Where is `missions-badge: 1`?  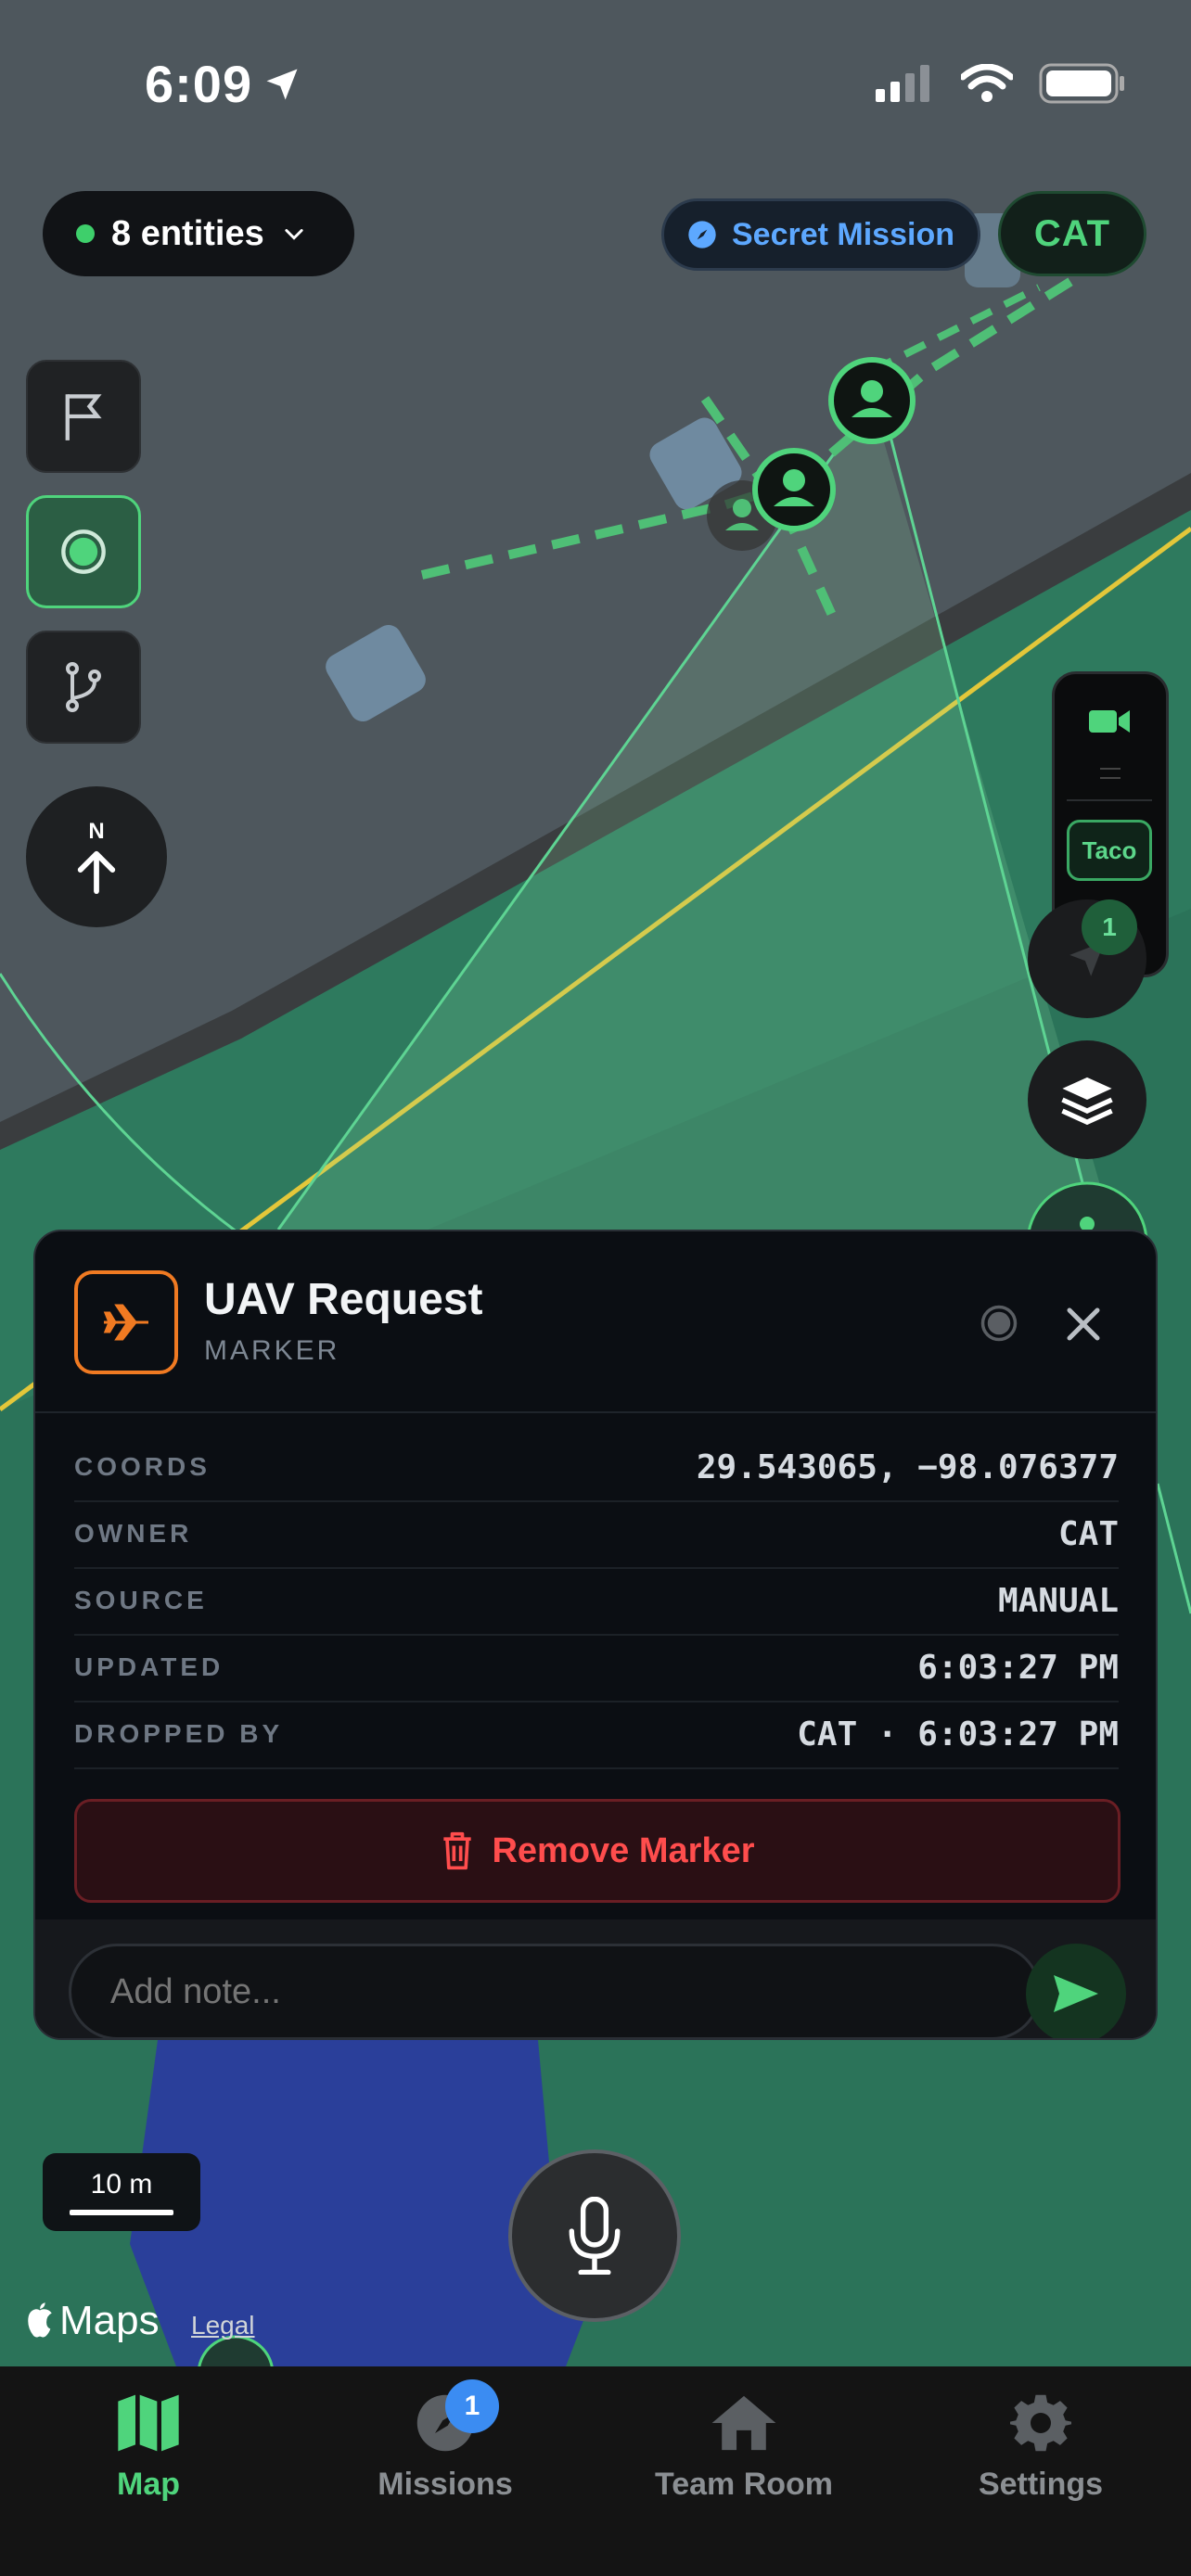
missions-badge: 1 is located at coordinates (472, 2406).